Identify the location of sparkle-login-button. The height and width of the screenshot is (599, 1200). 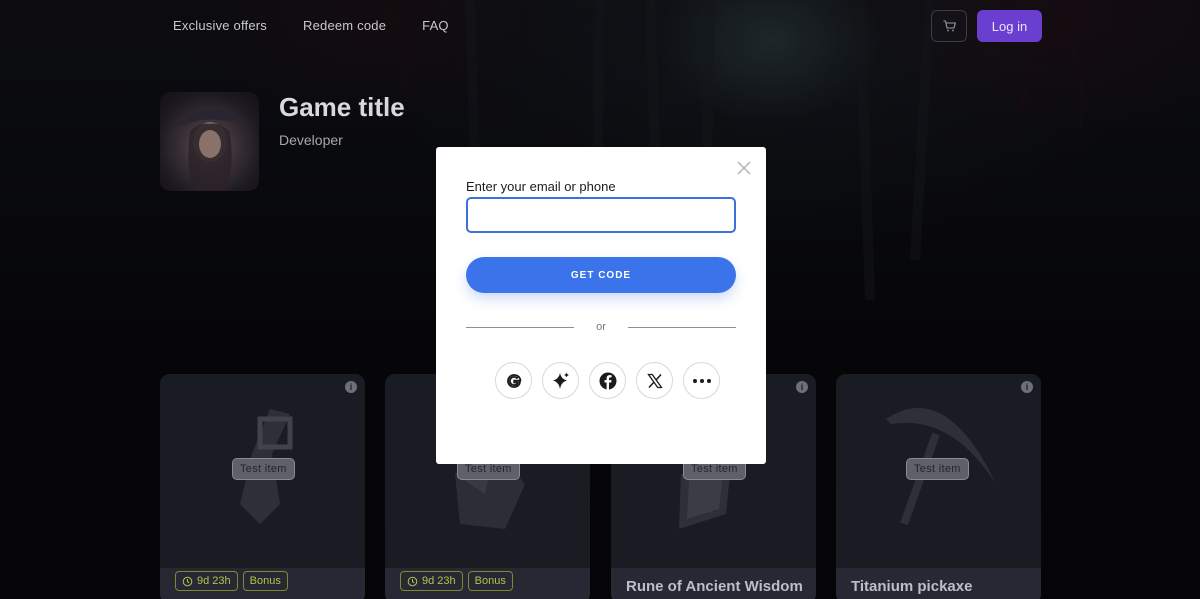
(560, 380).